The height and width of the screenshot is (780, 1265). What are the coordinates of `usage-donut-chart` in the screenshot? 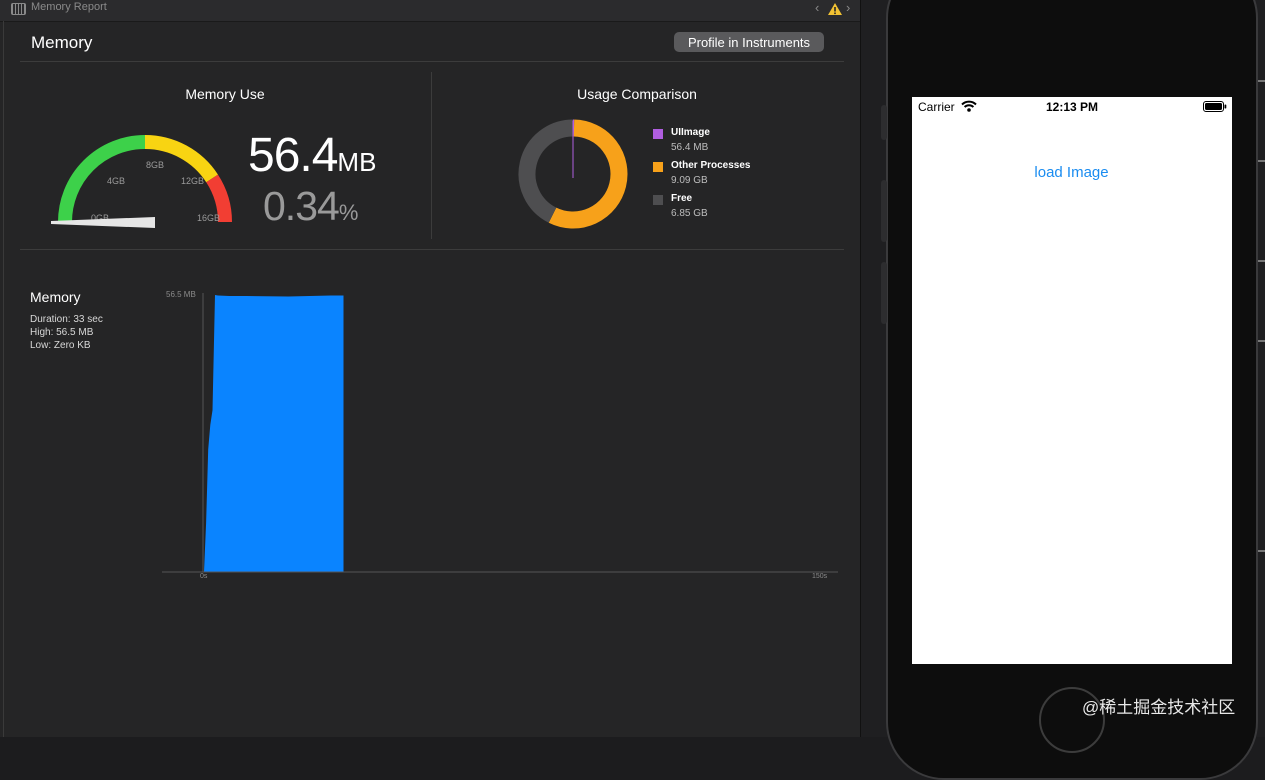 It's located at (573, 174).